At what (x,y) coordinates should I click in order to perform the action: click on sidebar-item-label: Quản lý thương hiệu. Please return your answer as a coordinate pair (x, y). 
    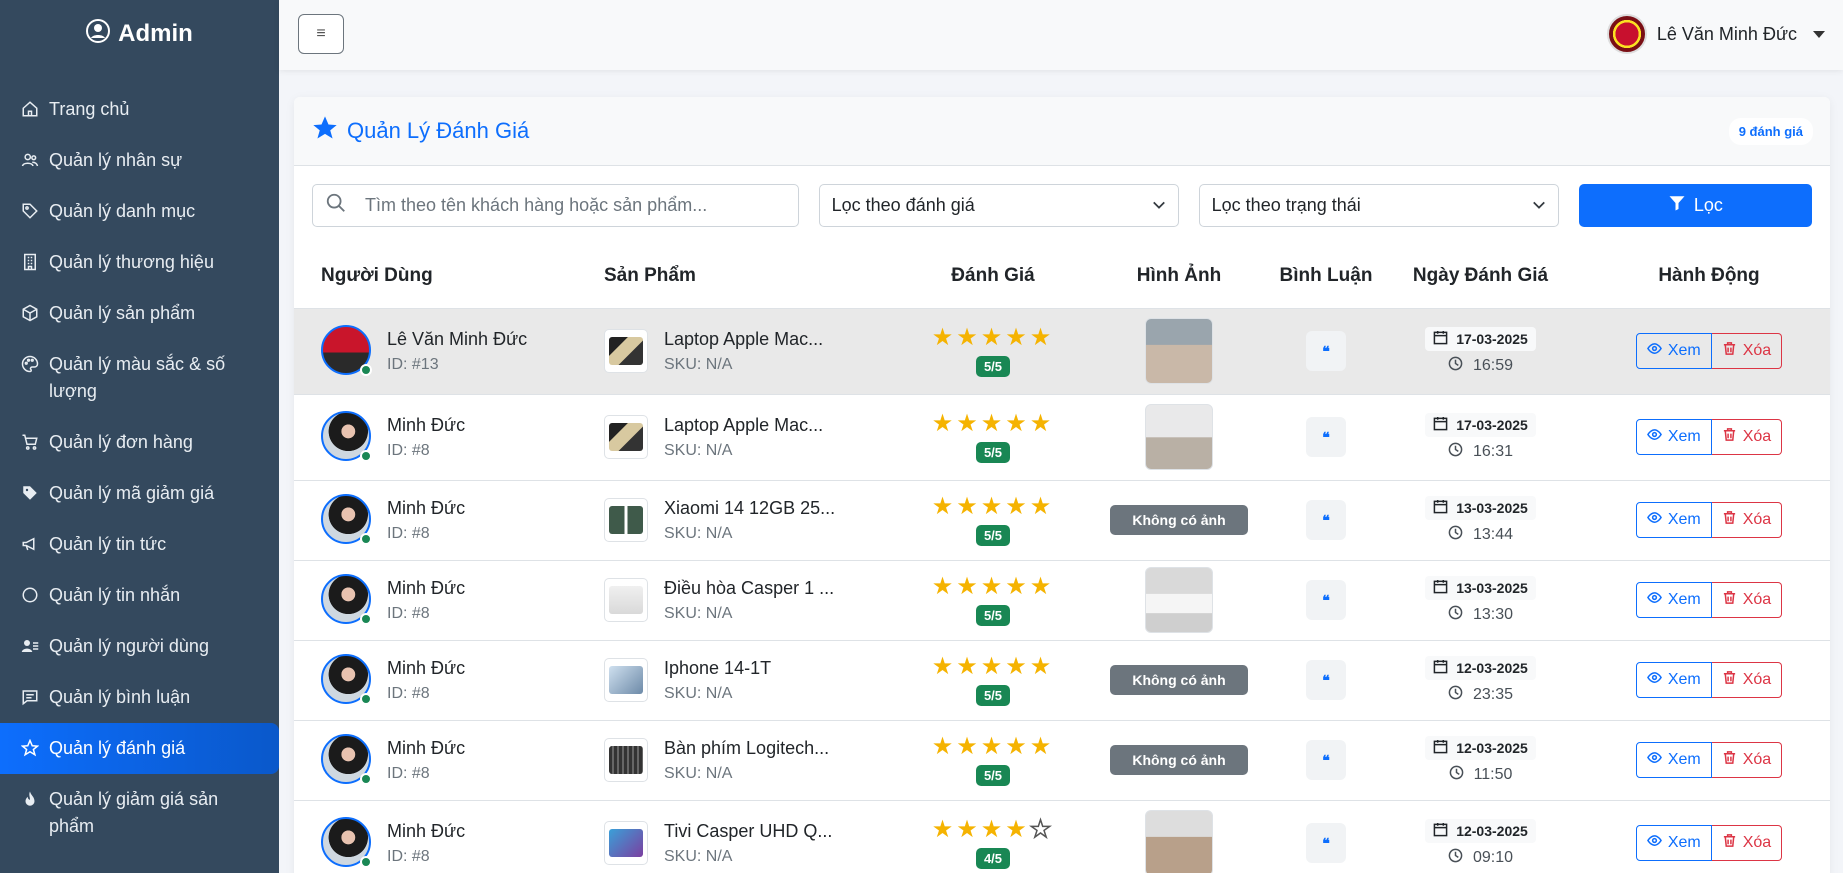
    Looking at the image, I should click on (131, 262).